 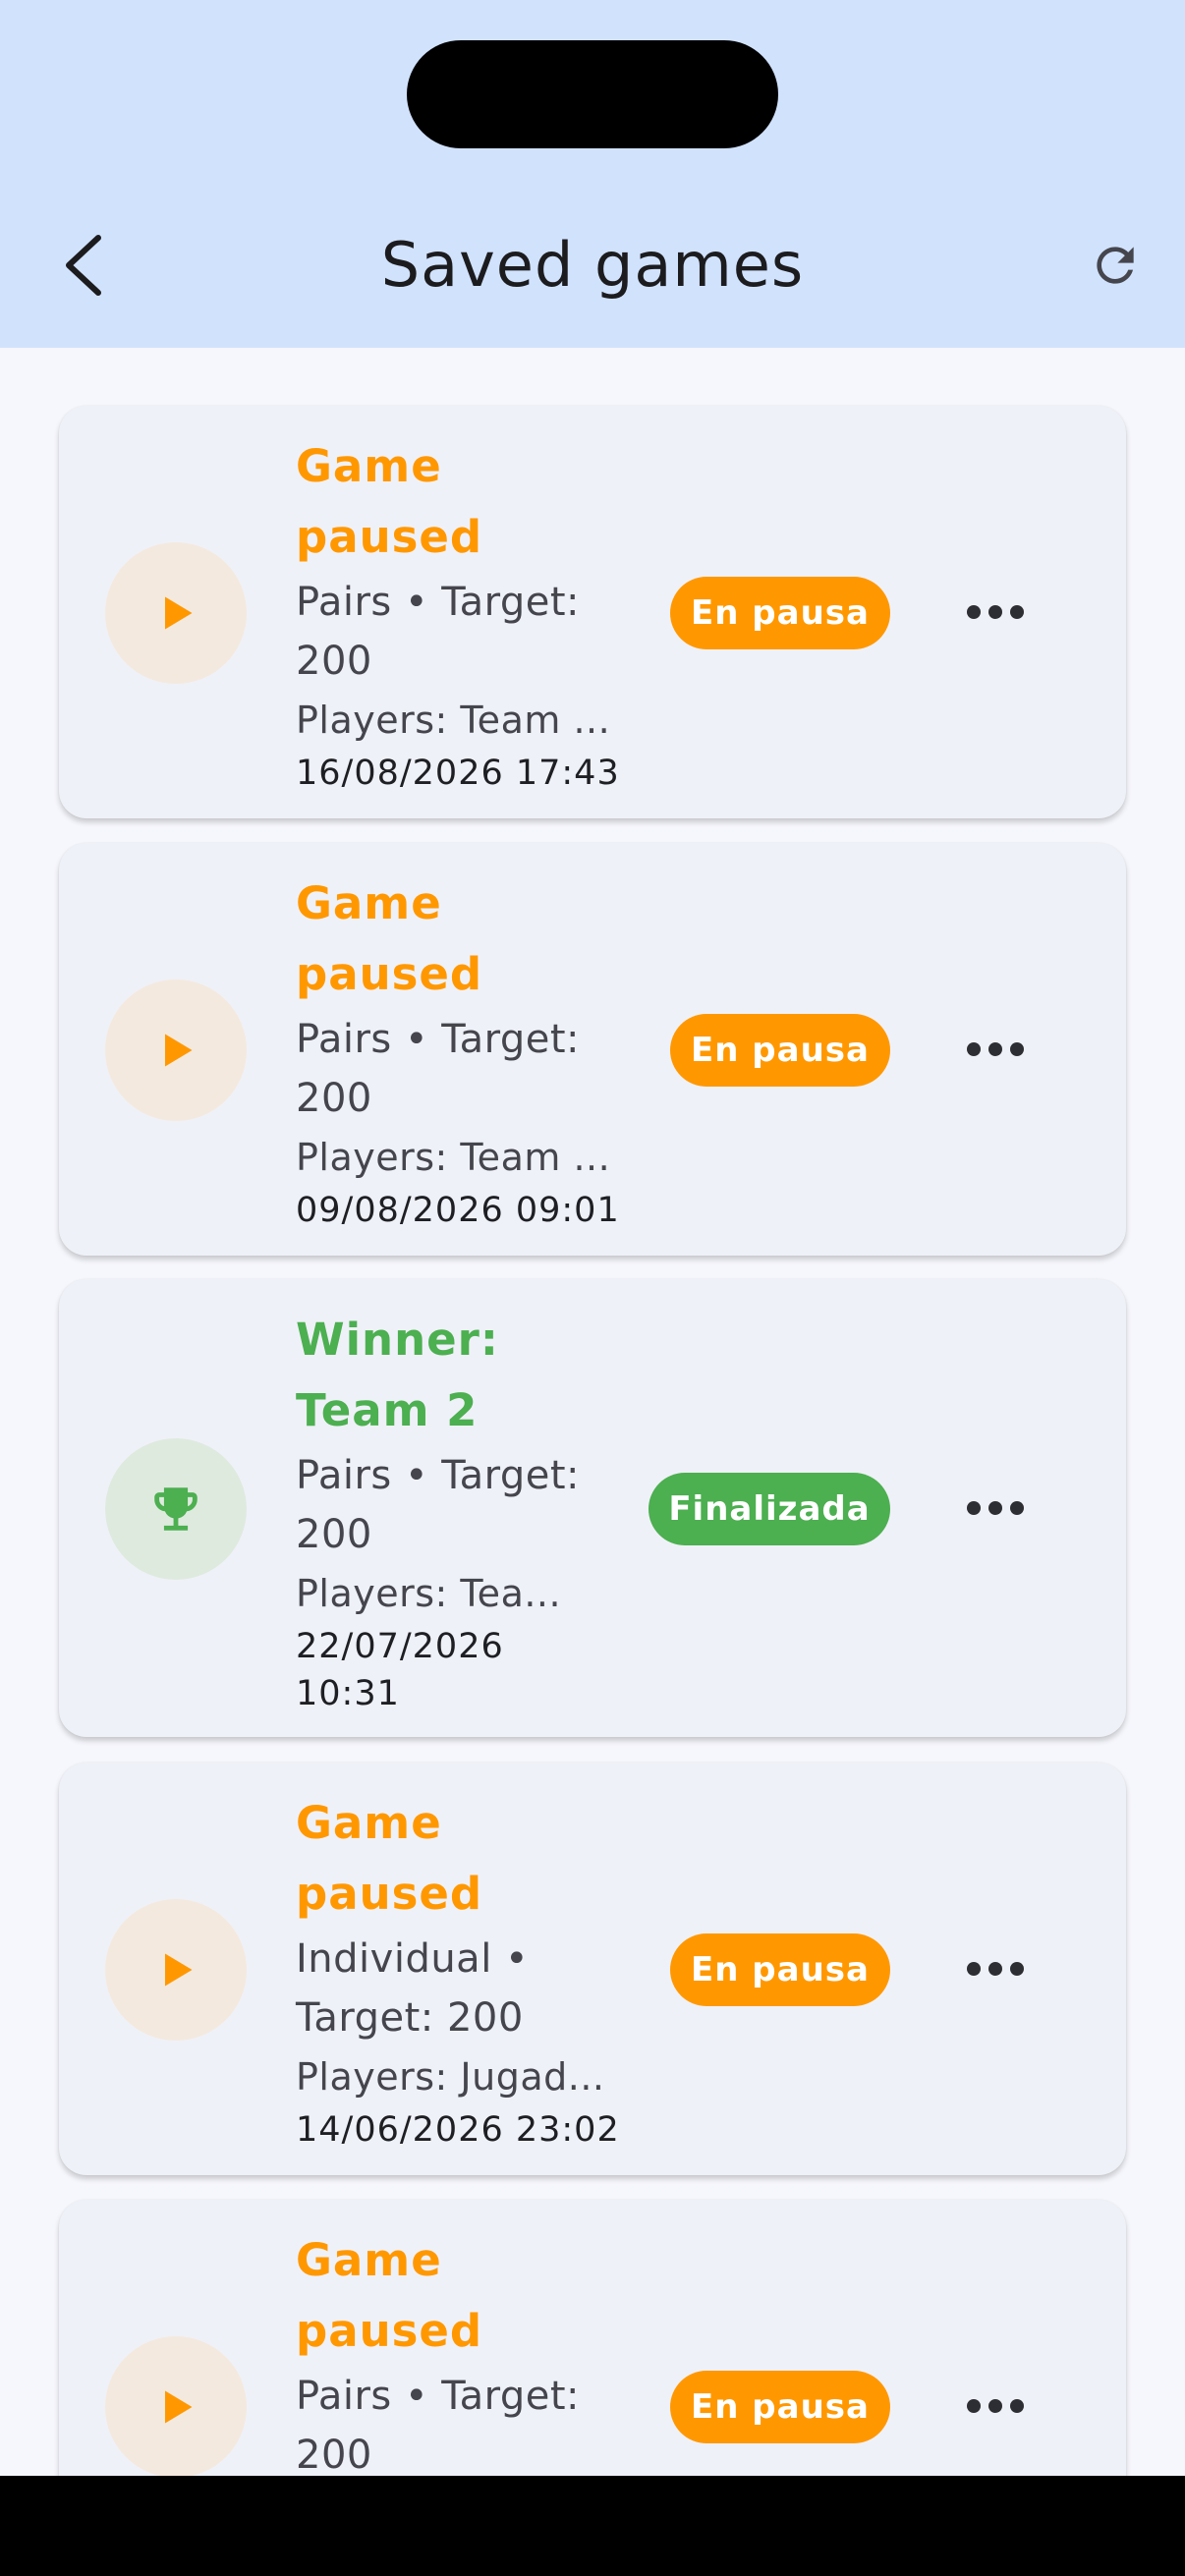 I want to click on refresh-button, so click(x=1115, y=265).